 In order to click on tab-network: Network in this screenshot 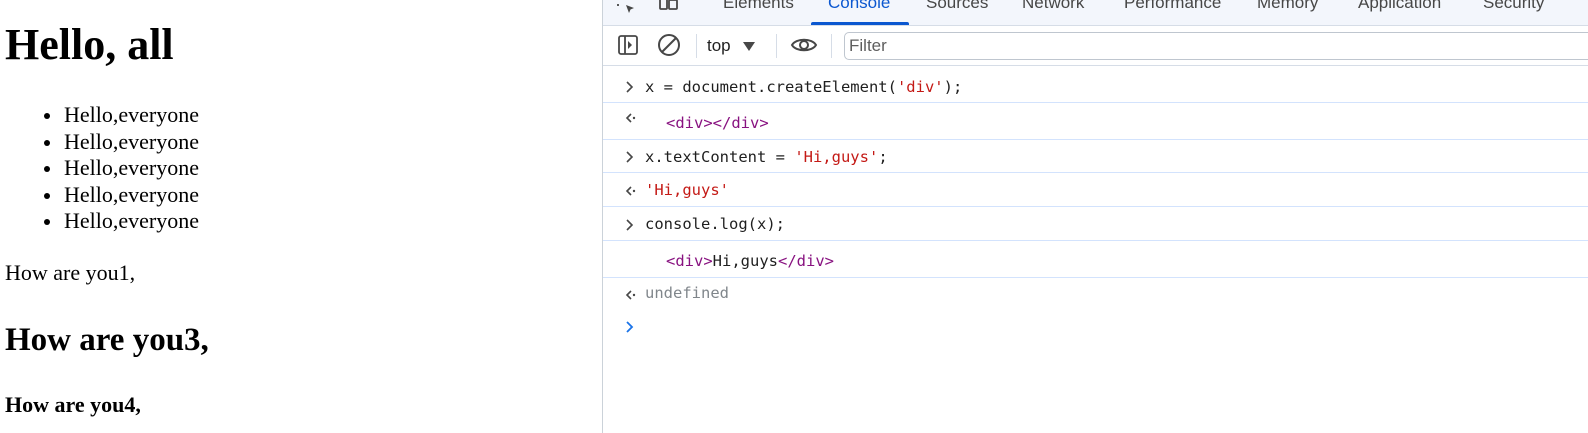, I will do `click(1053, 6)`.